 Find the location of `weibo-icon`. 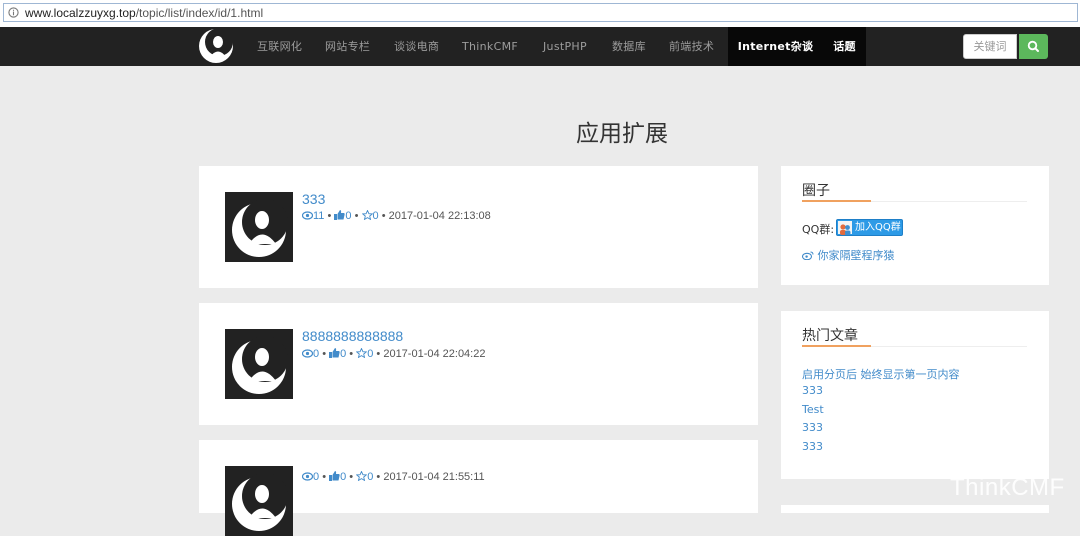

weibo-icon is located at coordinates (807, 256).